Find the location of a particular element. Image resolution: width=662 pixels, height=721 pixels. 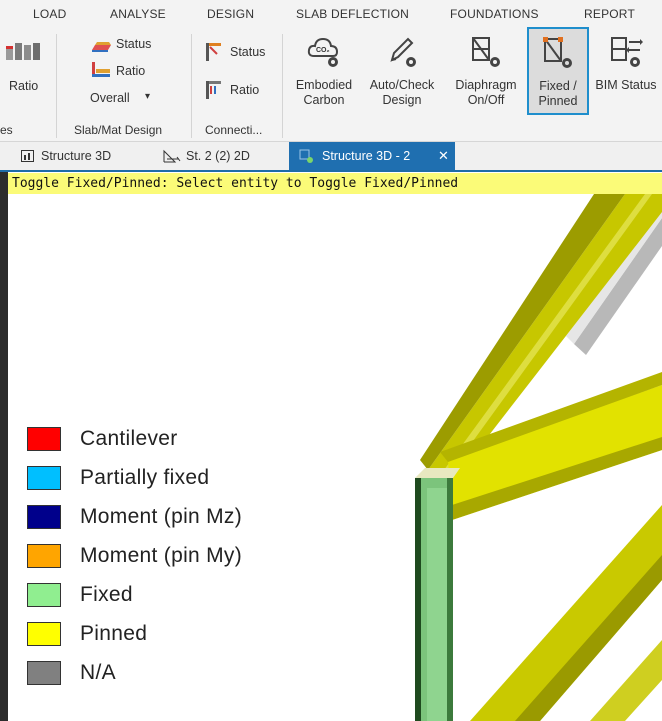

overall-dropdown: Overall is located at coordinates (110, 98).